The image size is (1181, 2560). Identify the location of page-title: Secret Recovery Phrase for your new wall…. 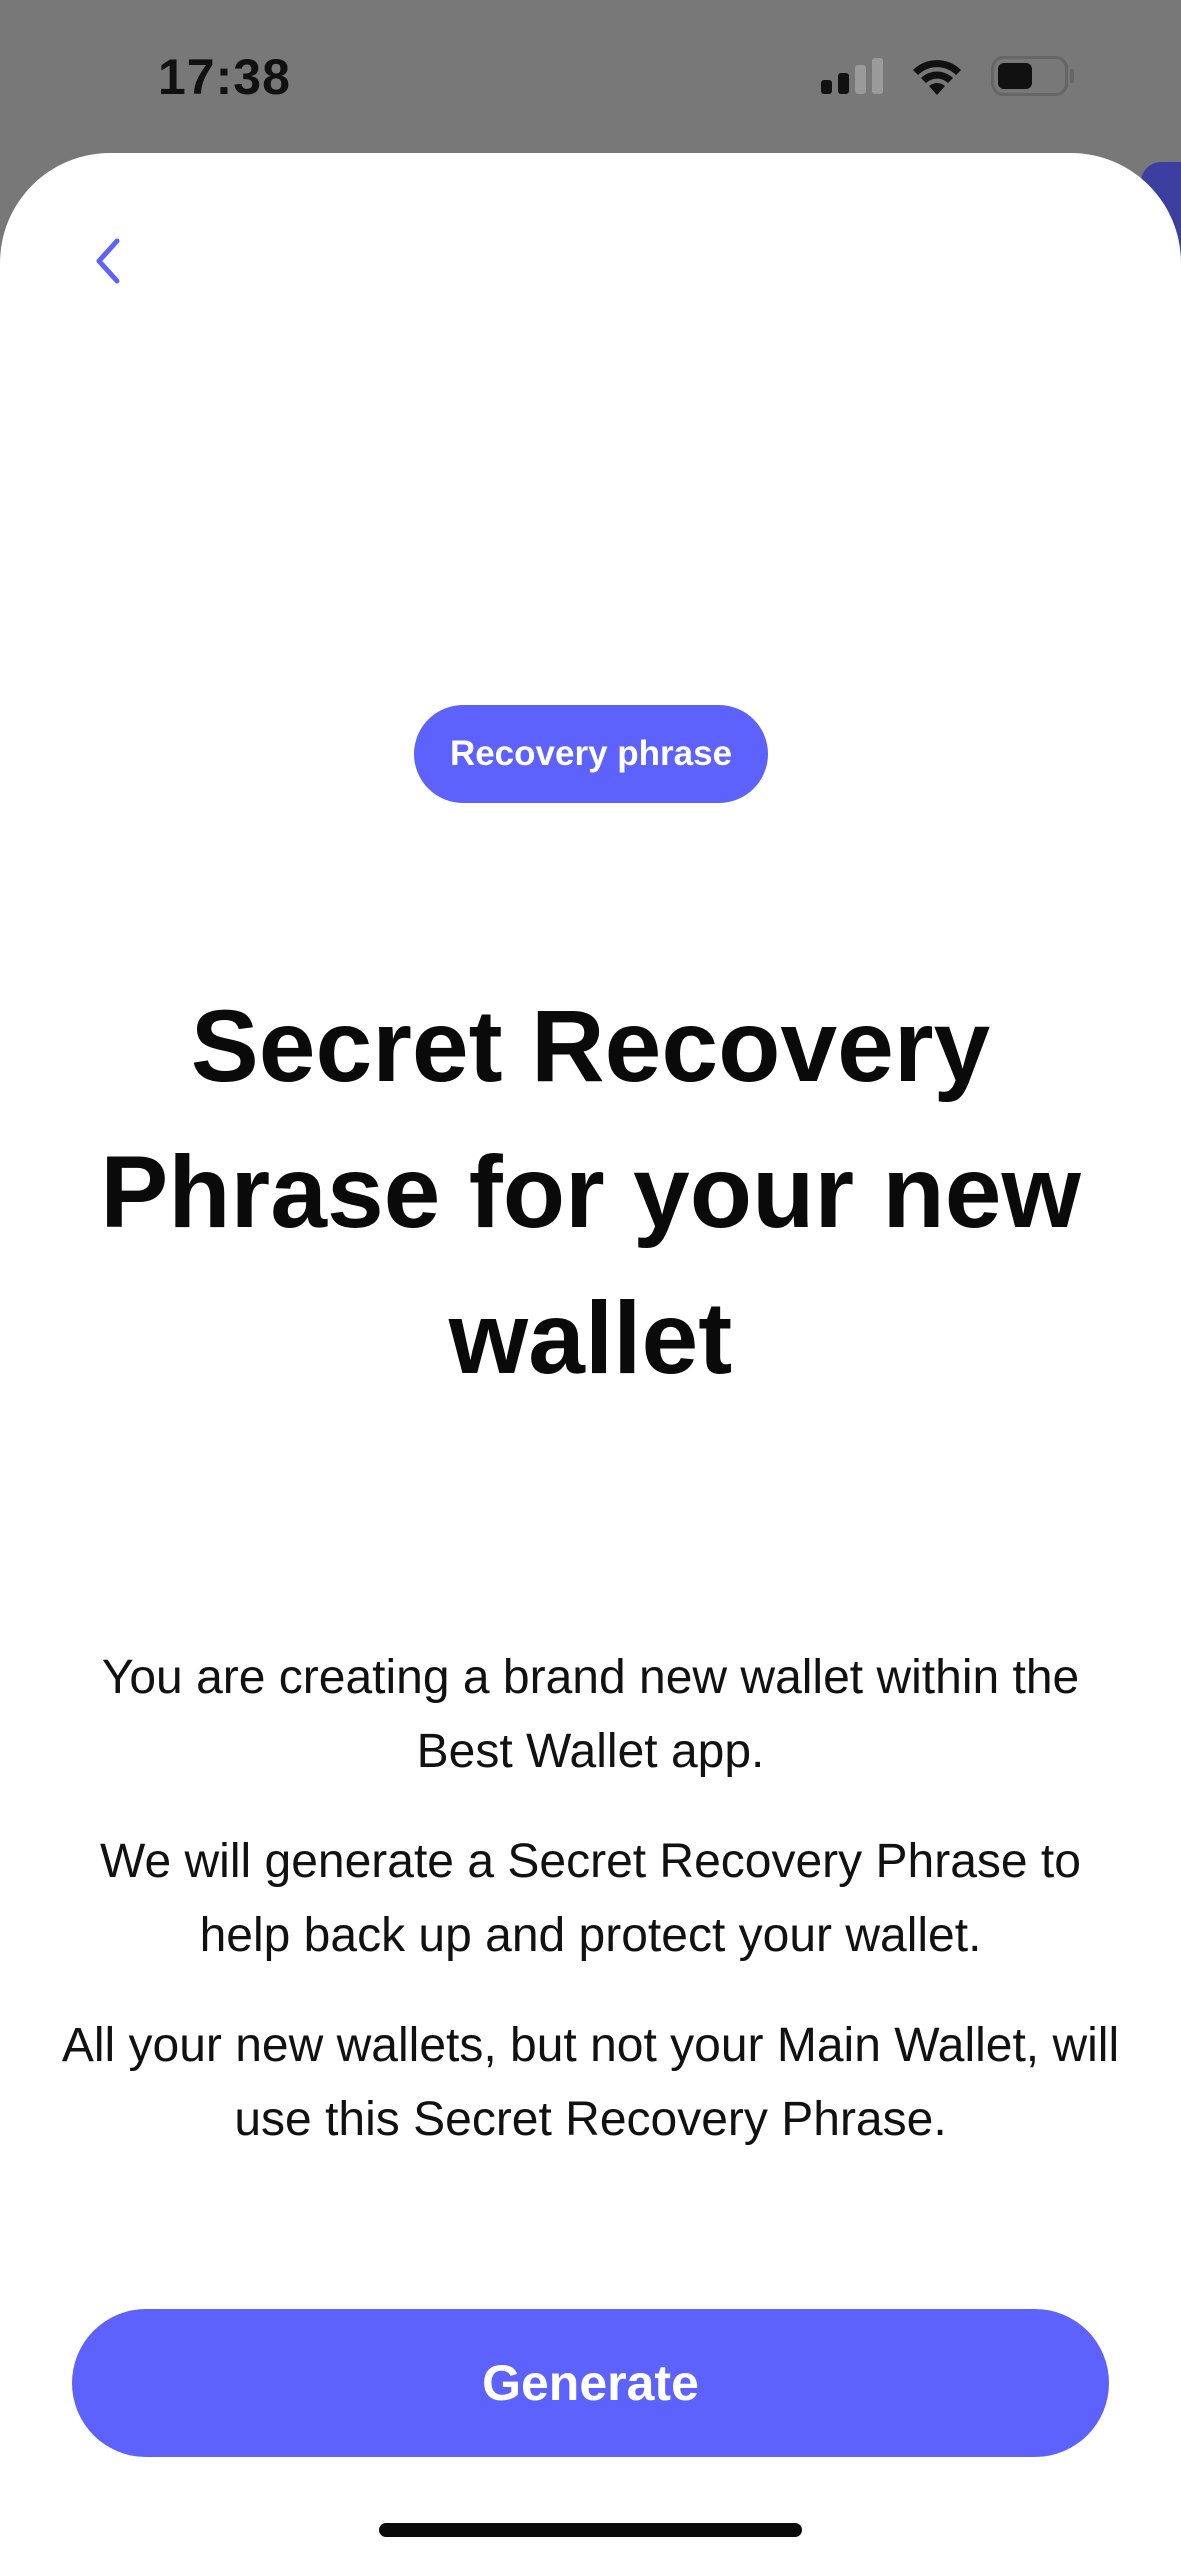
(590, 1192).